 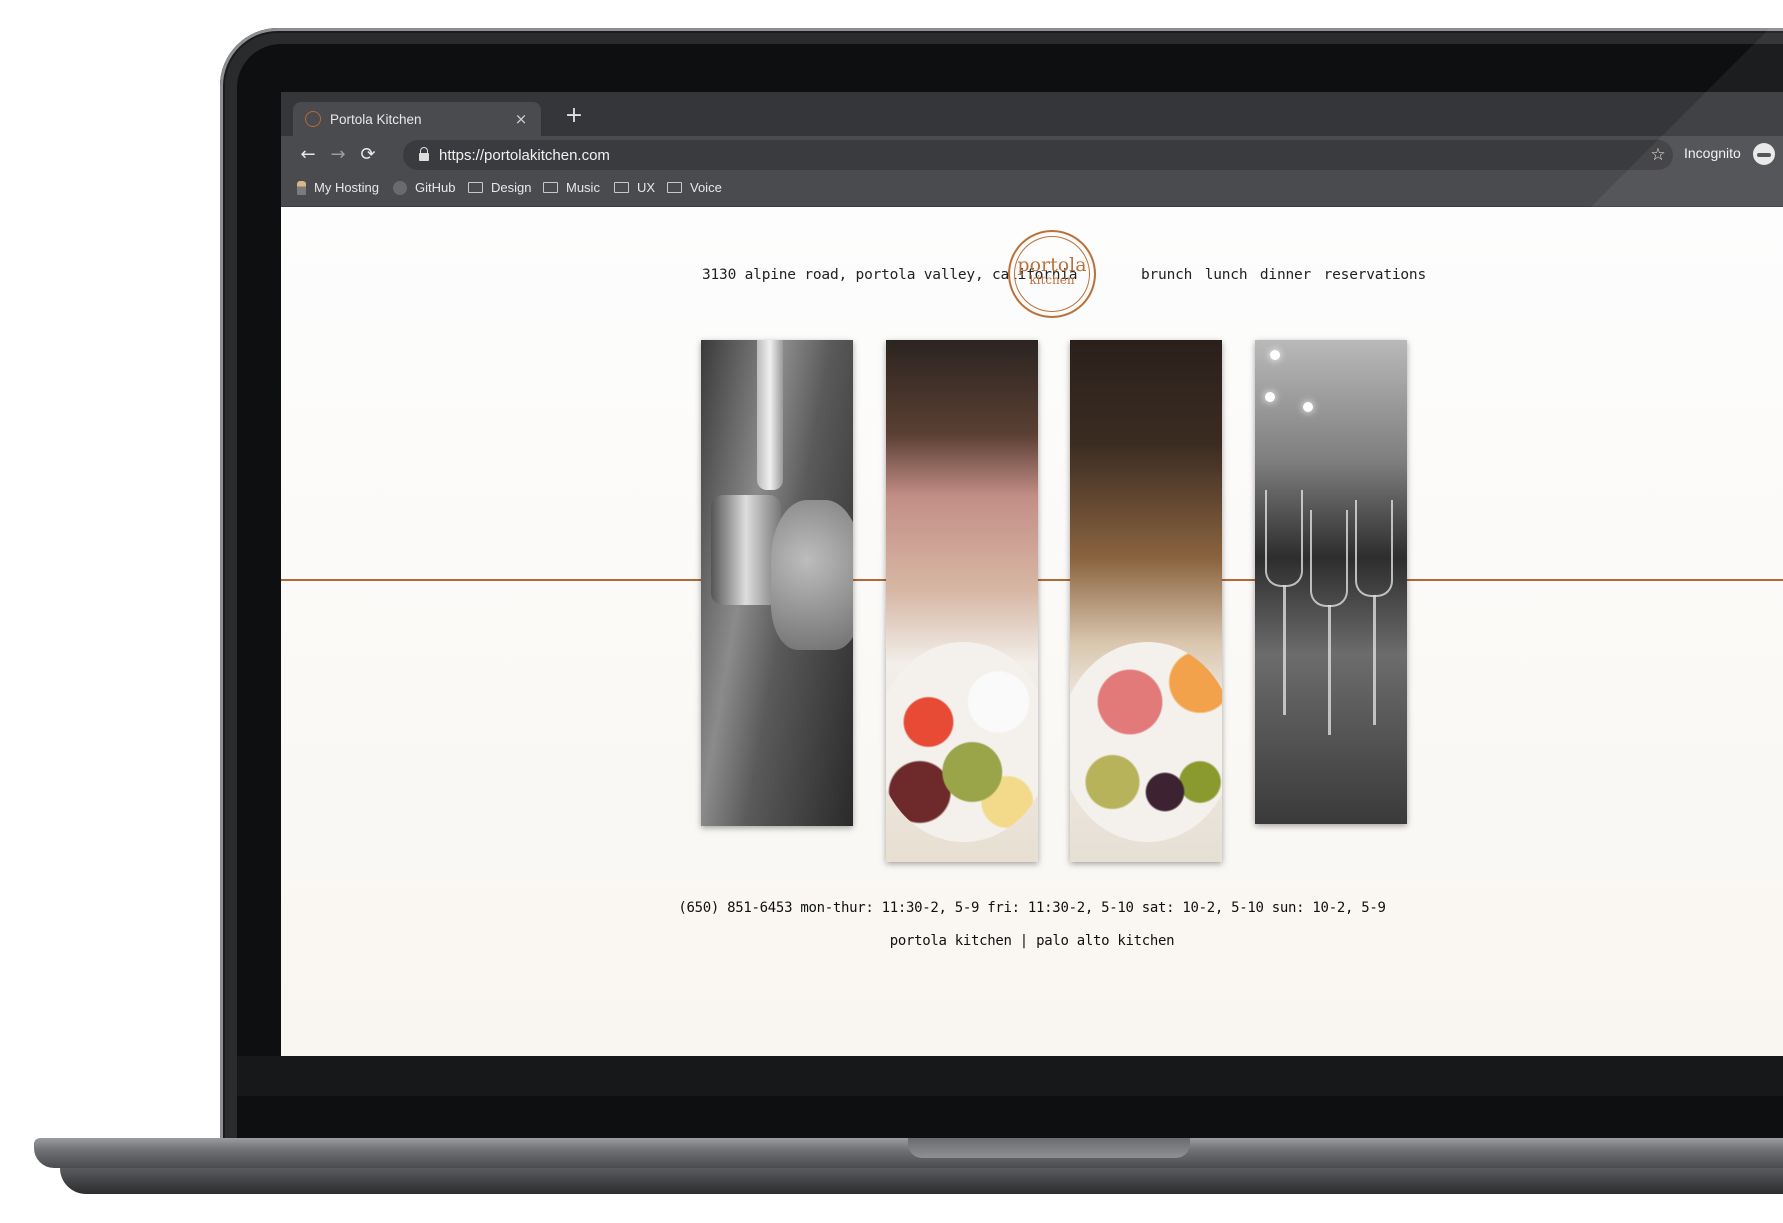 What do you see at coordinates (1032, 190) in the screenshot?
I see `bookmarks-bar: My Hosting GitHub Design Music UX Voice` at bounding box center [1032, 190].